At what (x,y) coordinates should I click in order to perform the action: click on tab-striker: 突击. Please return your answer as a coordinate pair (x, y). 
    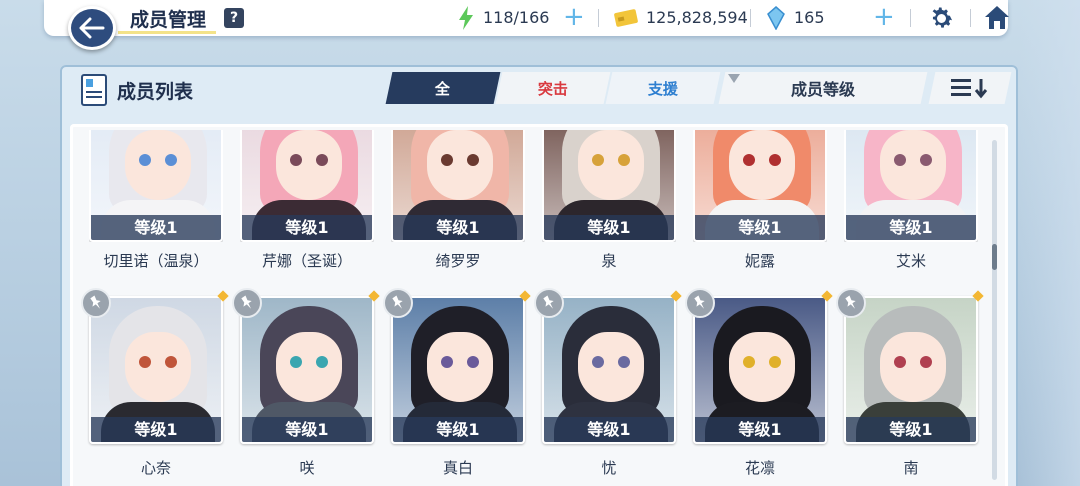
    Looking at the image, I should click on (553, 88).